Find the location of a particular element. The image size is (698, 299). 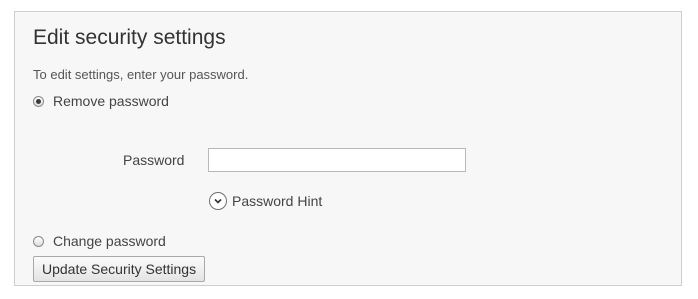

change-password-option: Change password is located at coordinates (99, 241).